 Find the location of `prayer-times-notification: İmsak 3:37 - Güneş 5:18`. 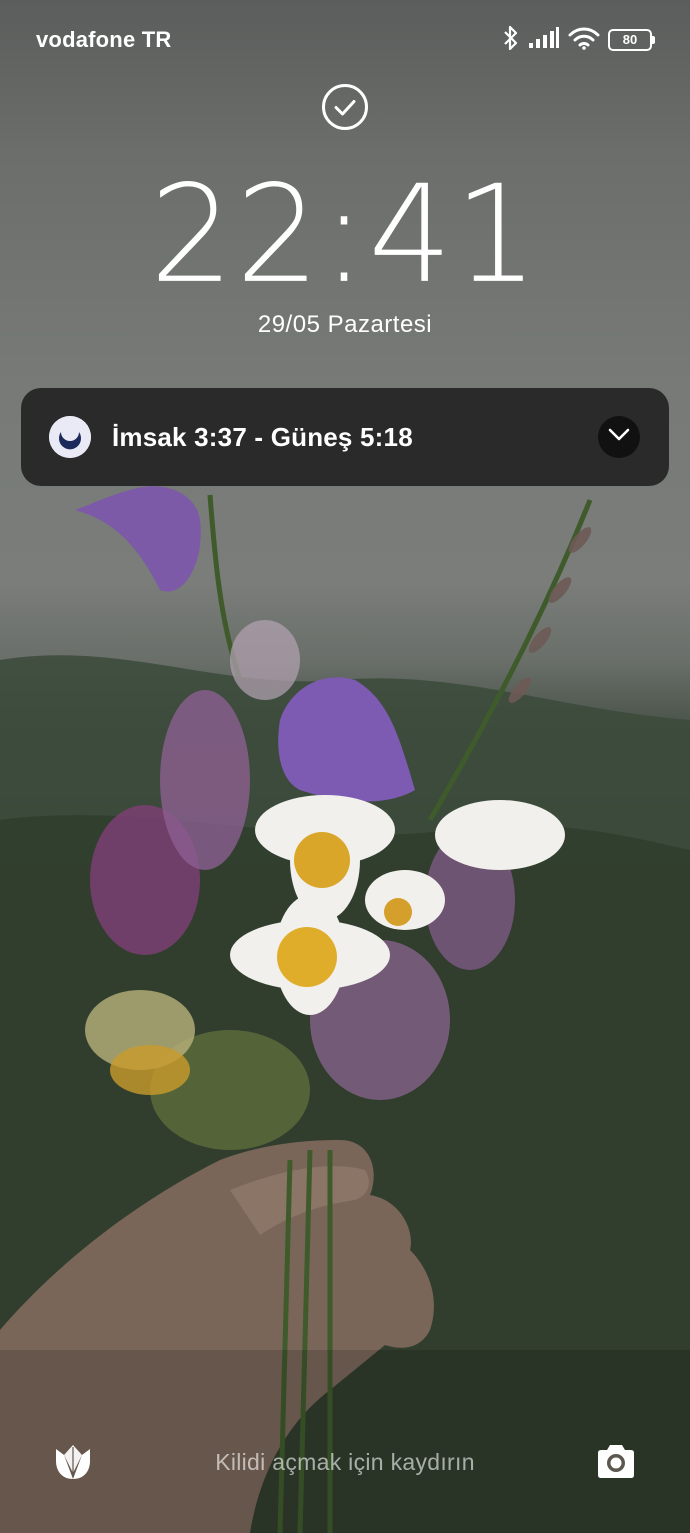

prayer-times-notification: İmsak 3:37 - Güneş 5:18 is located at coordinates (345, 437).